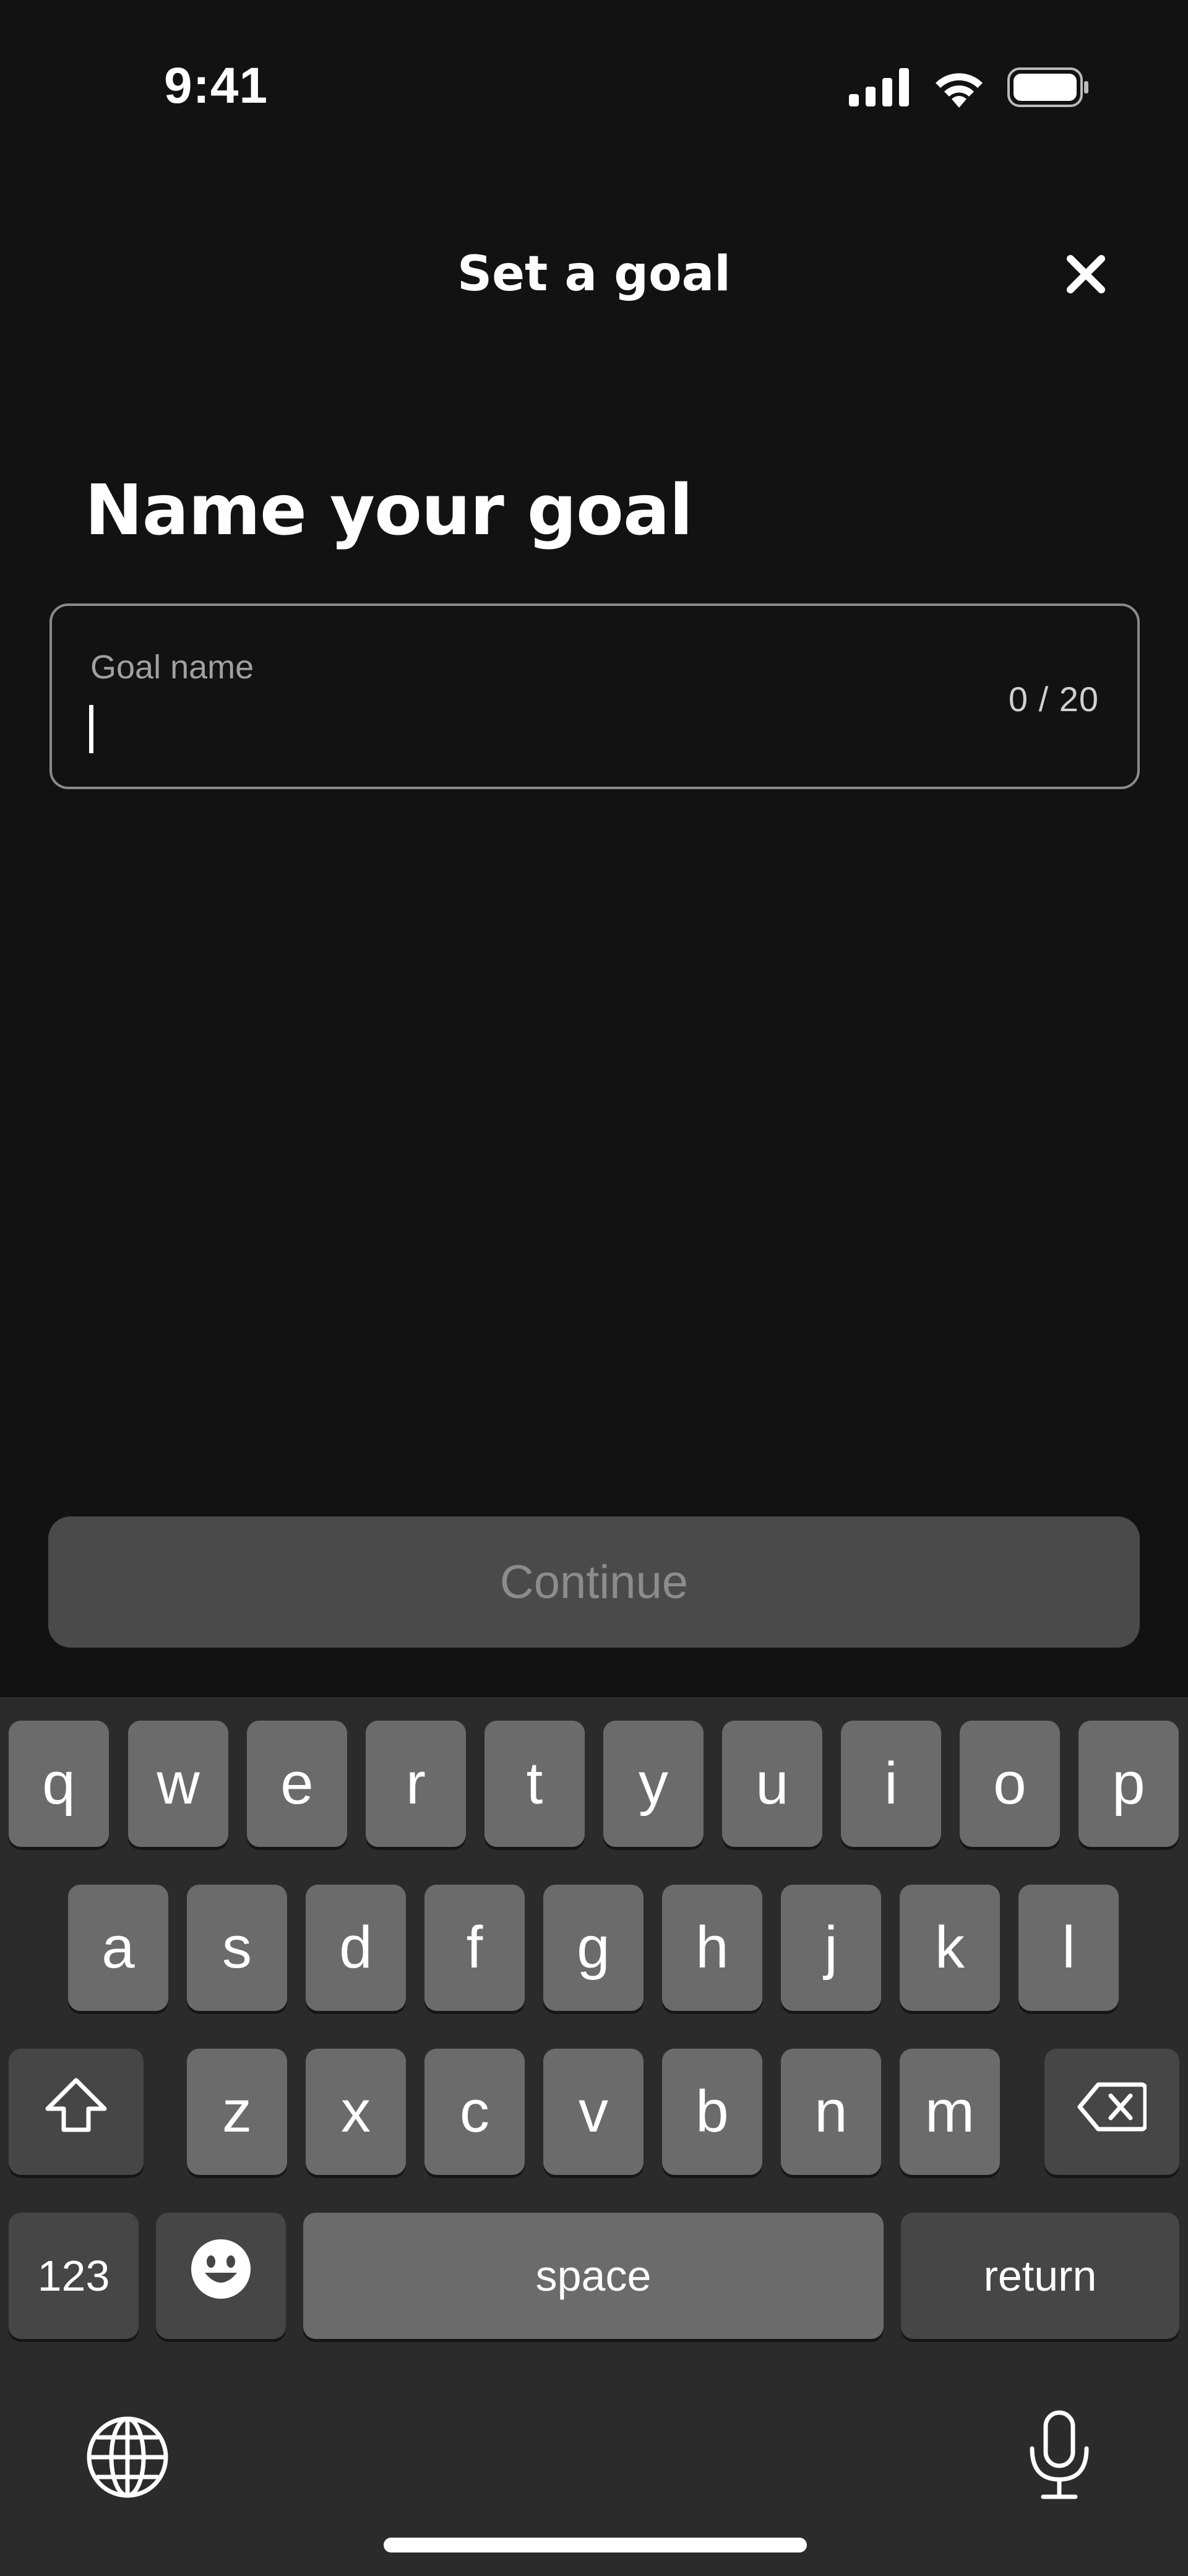 The height and width of the screenshot is (2576, 1188). Describe the element at coordinates (91, 729) in the screenshot. I see `text-cursor` at that location.